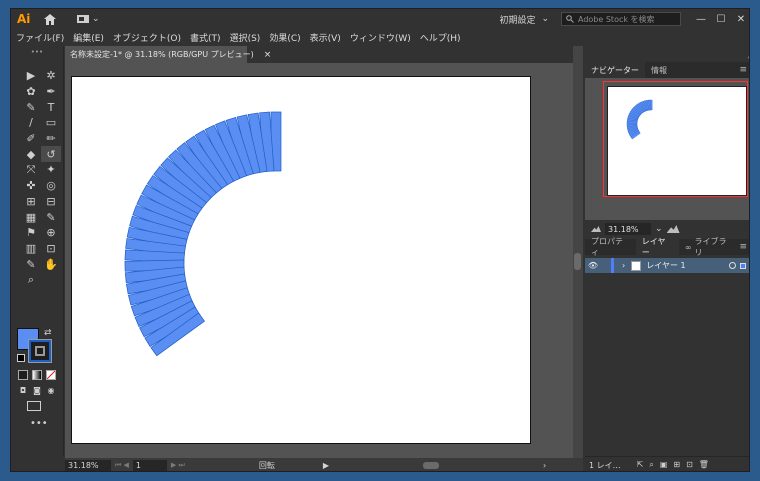  Describe the element at coordinates (39, 423) in the screenshot. I see `more-tools-icon: •••` at that location.